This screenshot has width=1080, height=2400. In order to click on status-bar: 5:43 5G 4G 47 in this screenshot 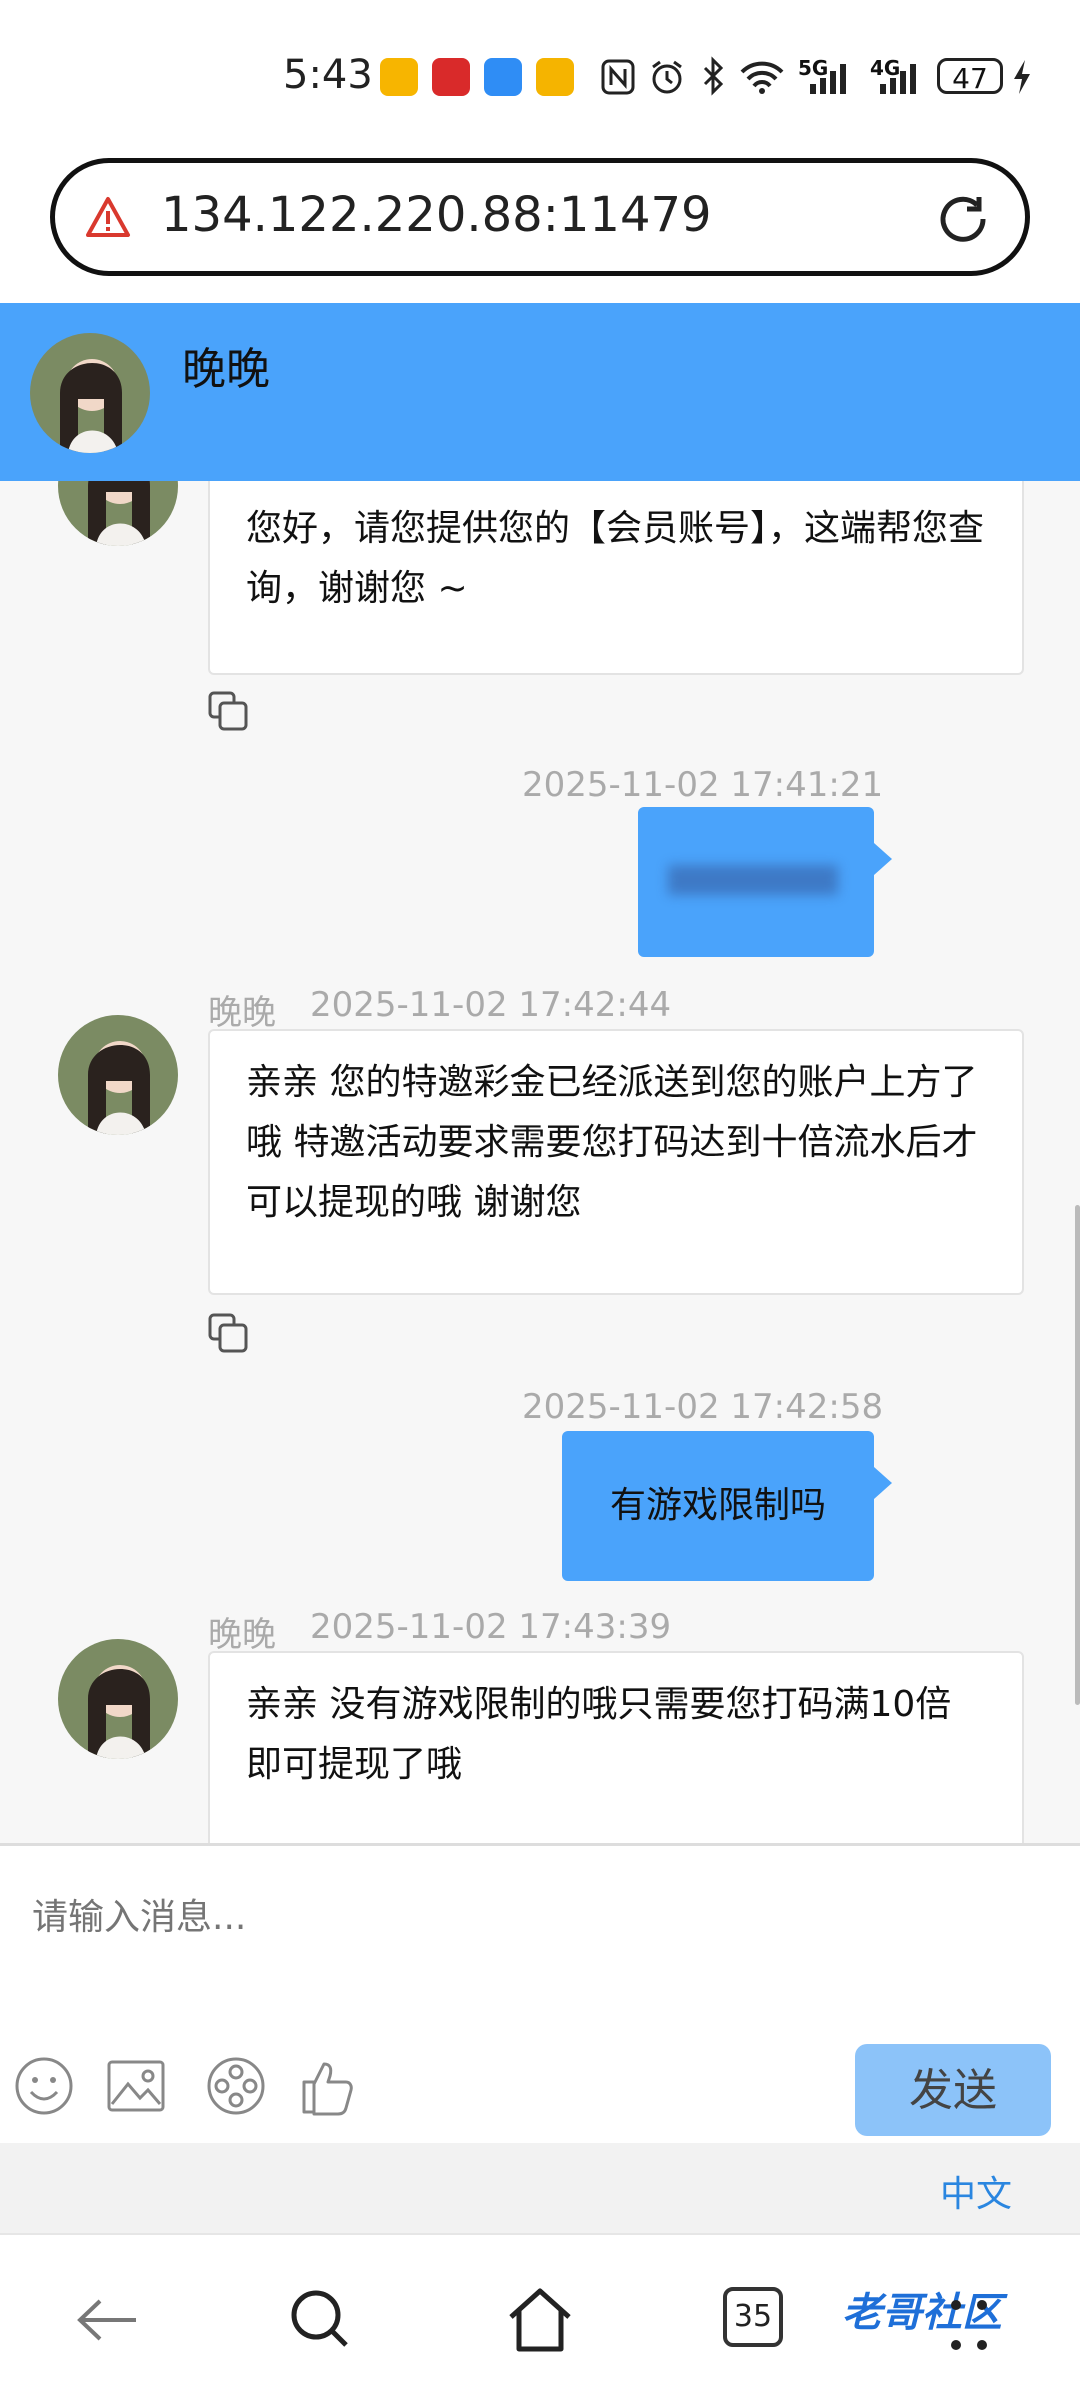, I will do `click(540, 75)`.